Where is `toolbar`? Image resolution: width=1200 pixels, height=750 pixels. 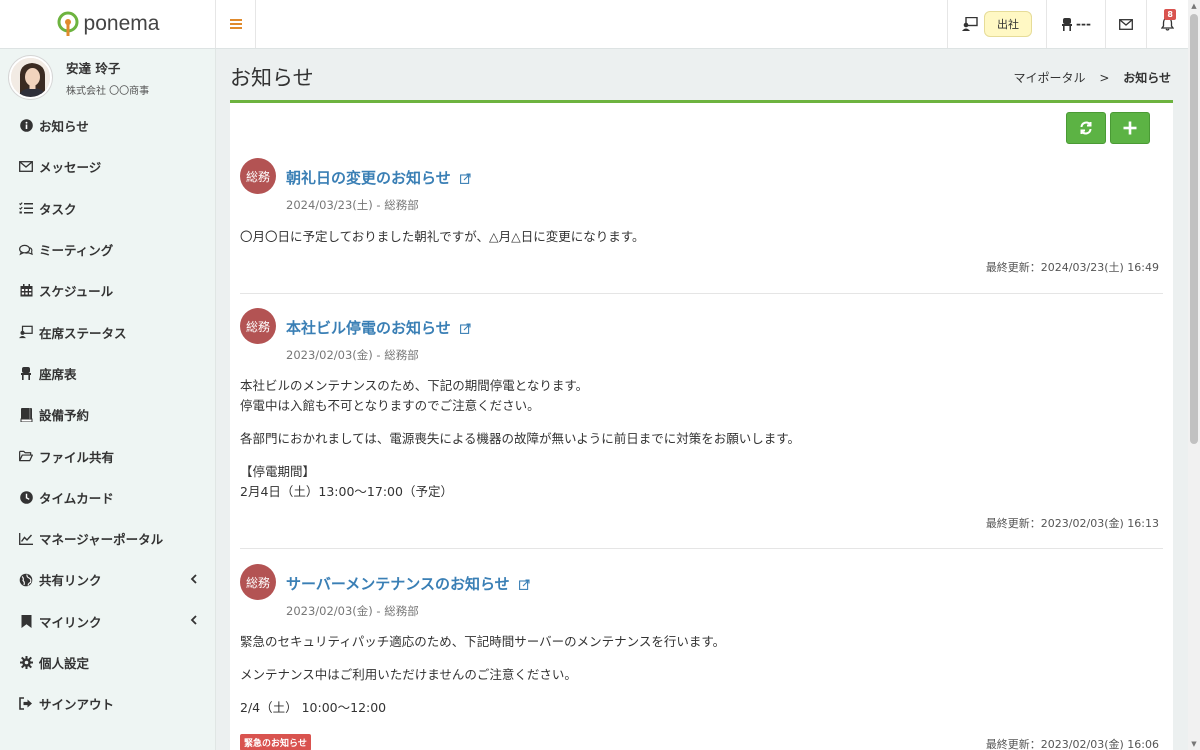
toolbar is located at coordinates (1108, 128).